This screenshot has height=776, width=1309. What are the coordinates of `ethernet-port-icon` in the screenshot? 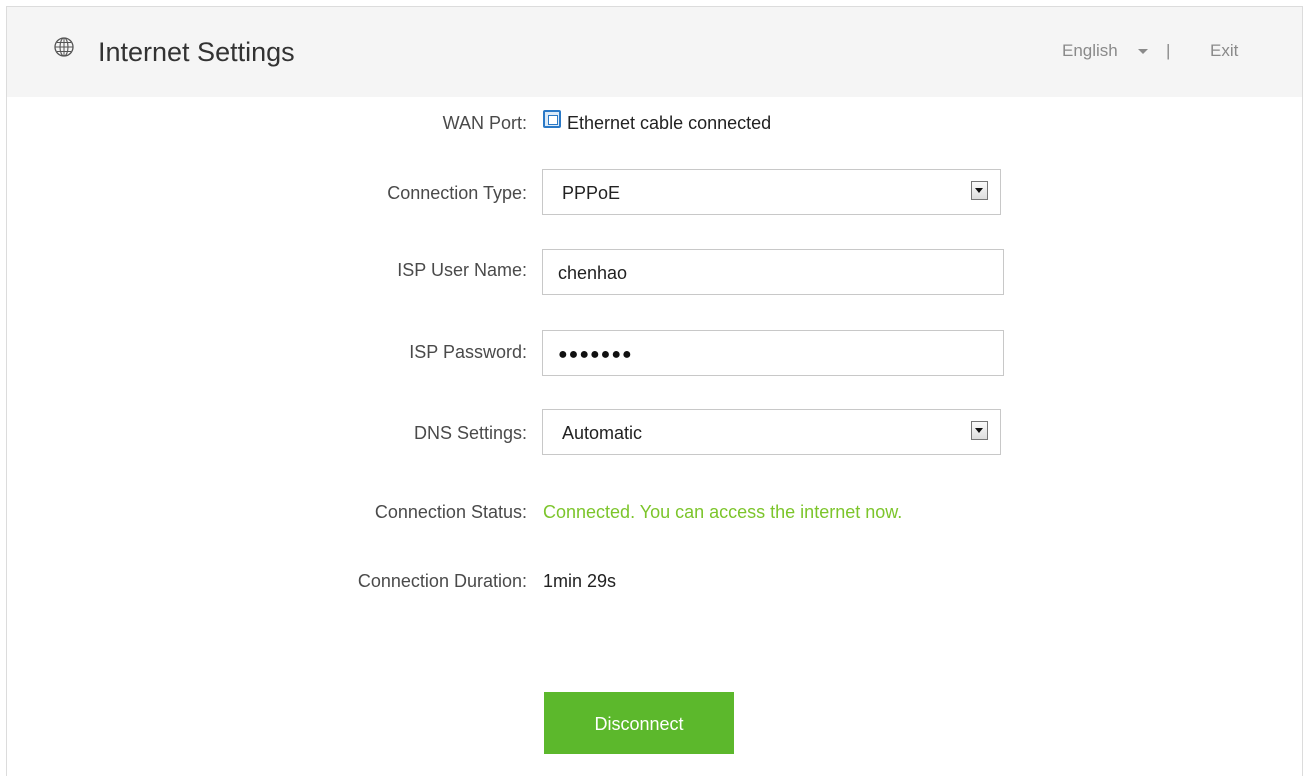 It's located at (552, 119).